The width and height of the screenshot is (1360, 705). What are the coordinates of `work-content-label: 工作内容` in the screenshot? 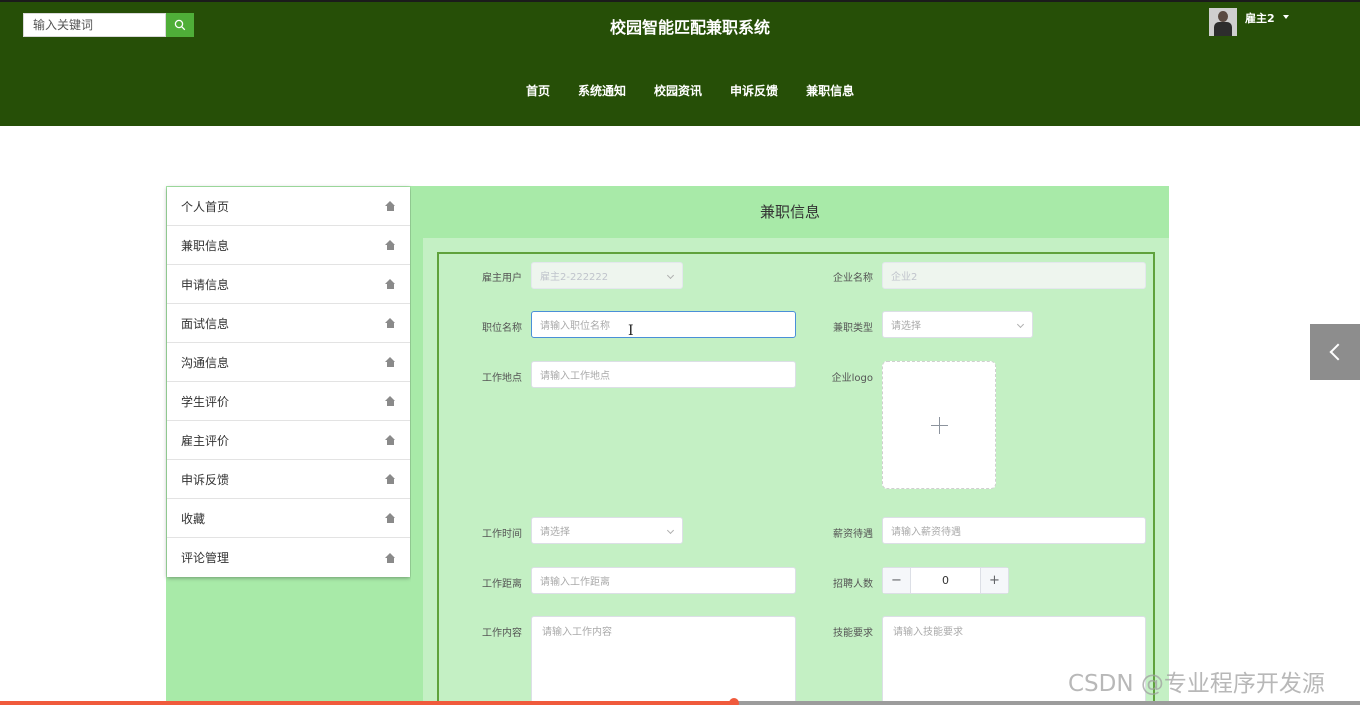 It's located at (502, 633).